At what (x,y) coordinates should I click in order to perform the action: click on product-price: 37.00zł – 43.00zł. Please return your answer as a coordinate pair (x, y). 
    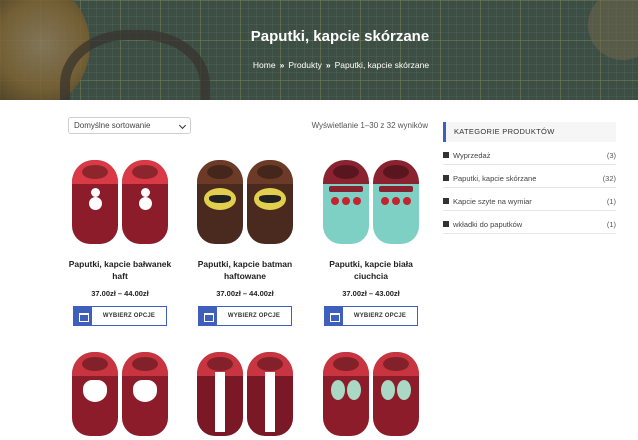
    Looking at the image, I should click on (371, 293).